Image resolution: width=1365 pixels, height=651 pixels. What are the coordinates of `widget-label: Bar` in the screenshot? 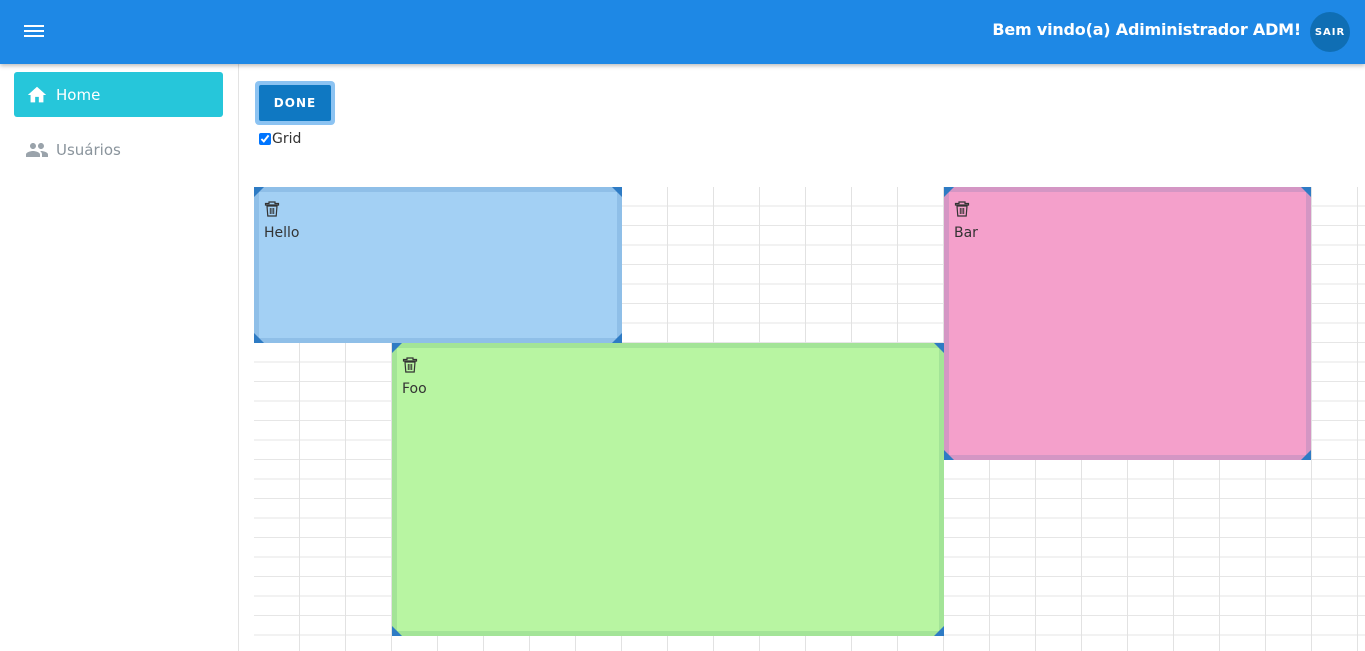 It's located at (966, 233).